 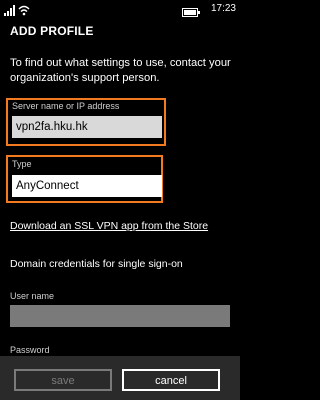 I want to click on save-button: save, so click(x=63, y=380).